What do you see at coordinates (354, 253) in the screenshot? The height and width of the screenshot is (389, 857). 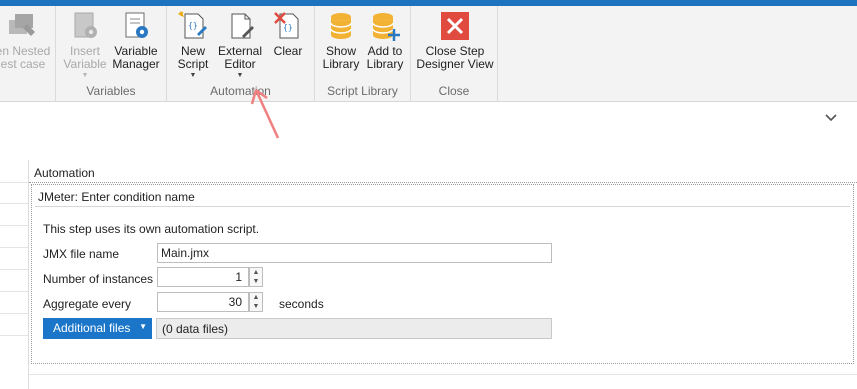 I see `jmx-file-input: Main.jmx` at bounding box center [354, 253].